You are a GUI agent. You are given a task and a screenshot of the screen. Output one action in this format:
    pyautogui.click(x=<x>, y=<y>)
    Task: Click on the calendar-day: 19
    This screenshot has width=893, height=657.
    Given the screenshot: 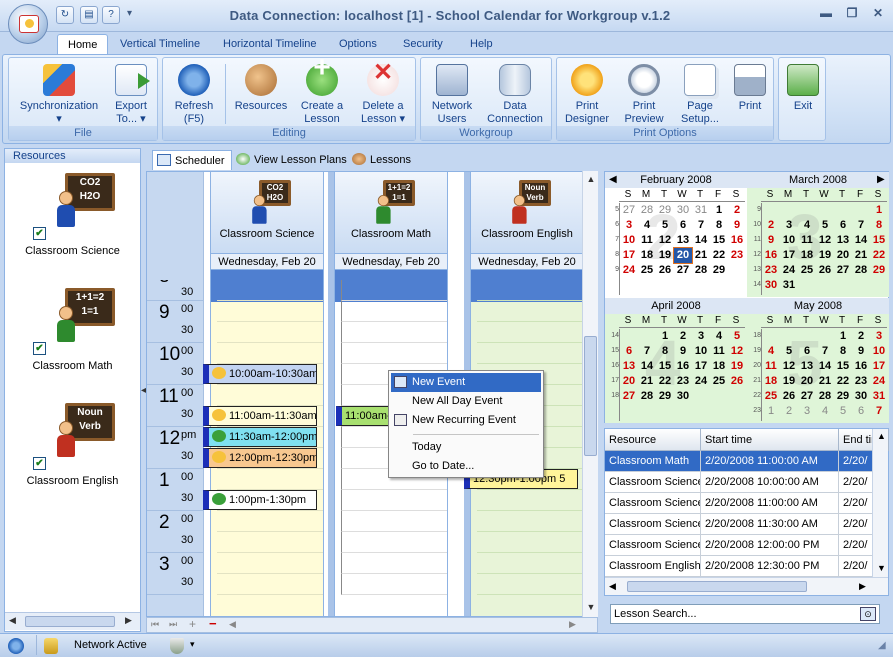 What is the action you would take?
    pyautogui.click(x=665, y=255)
    